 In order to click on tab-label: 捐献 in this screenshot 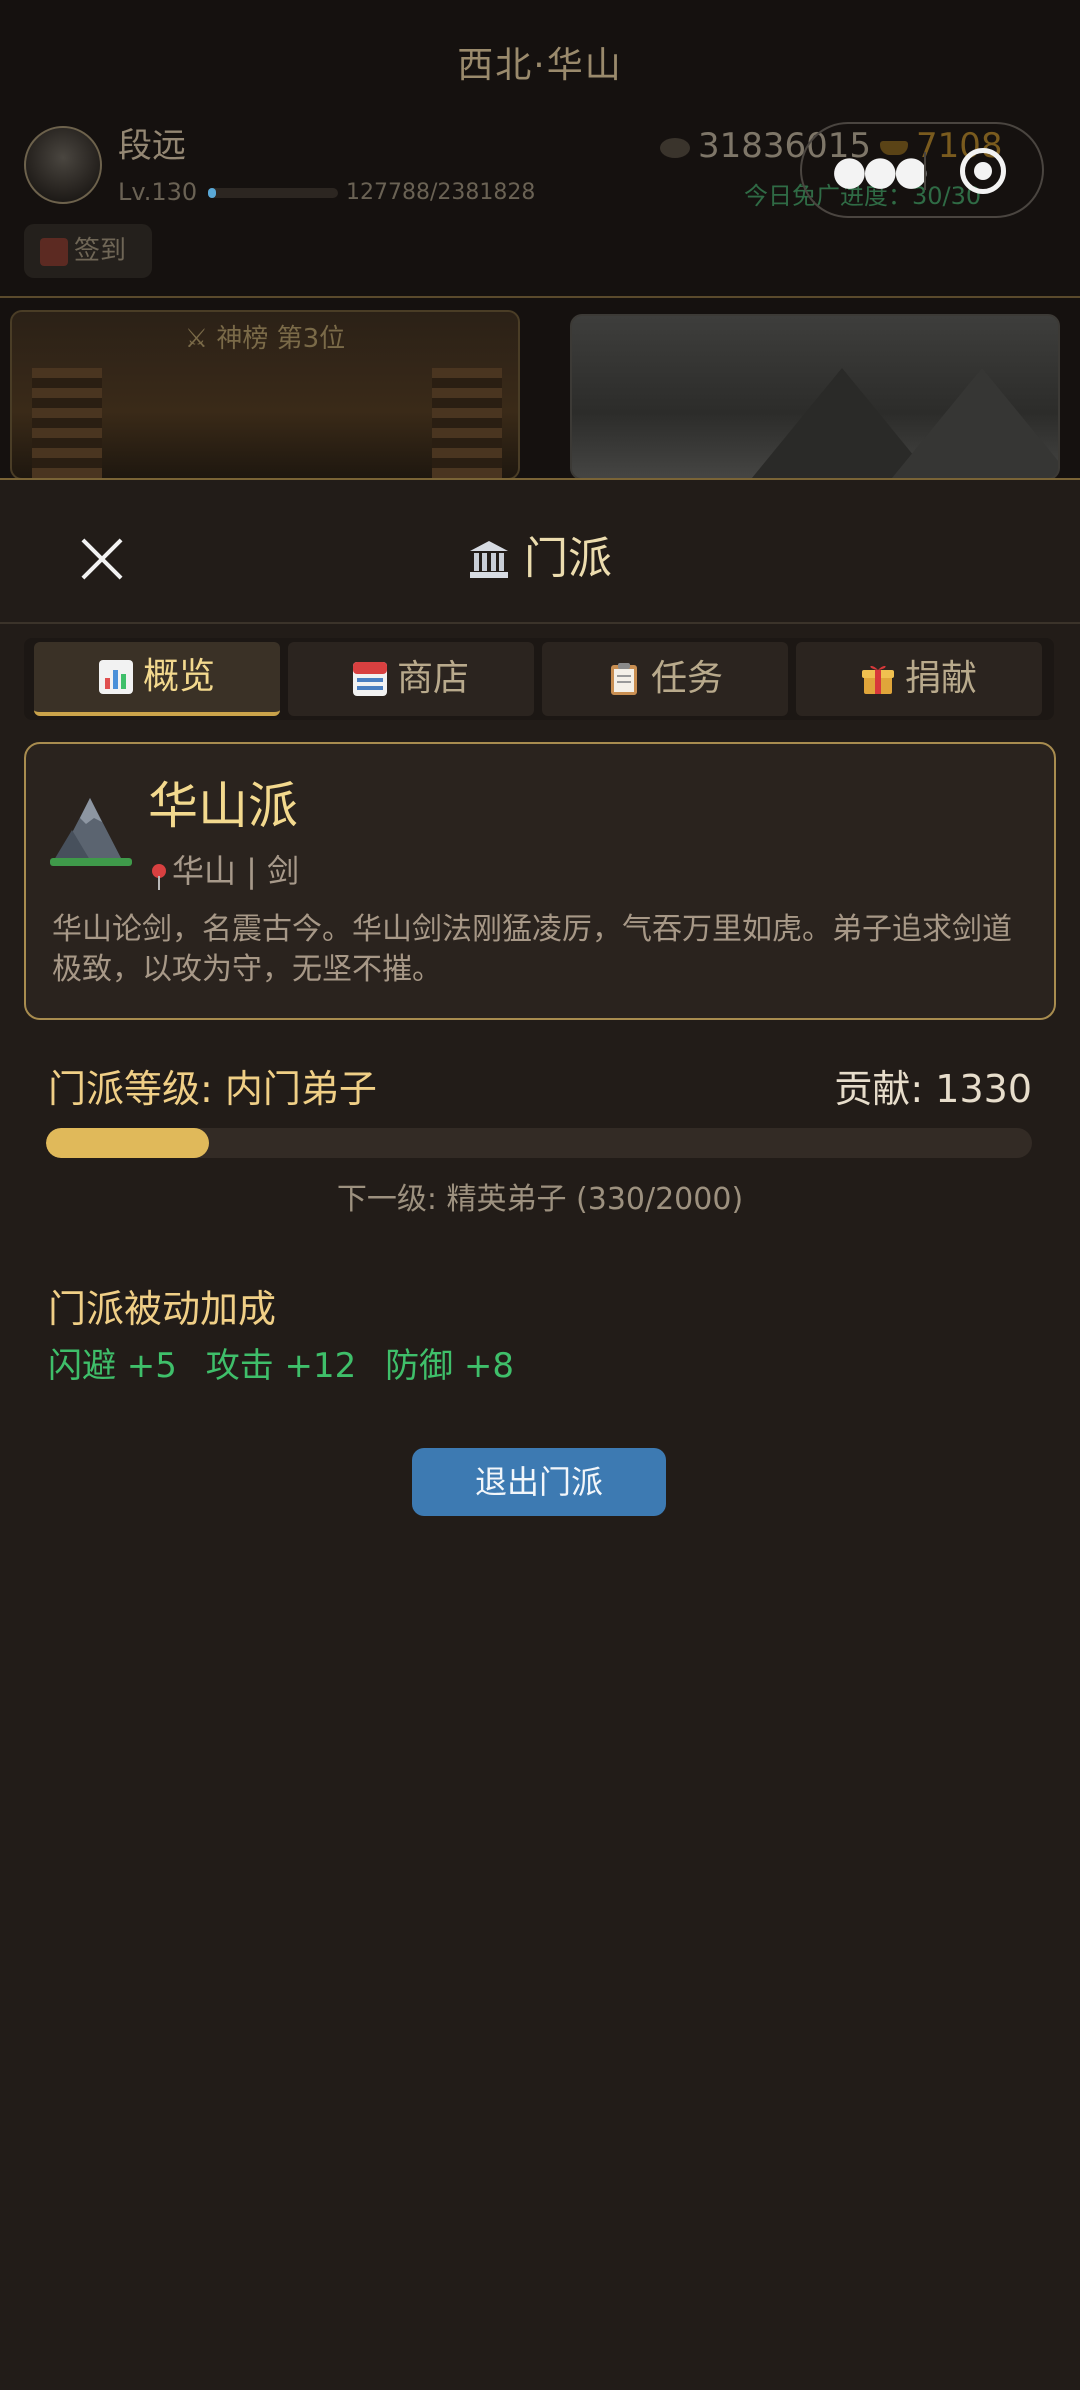, I will do `click(940, 678)`.